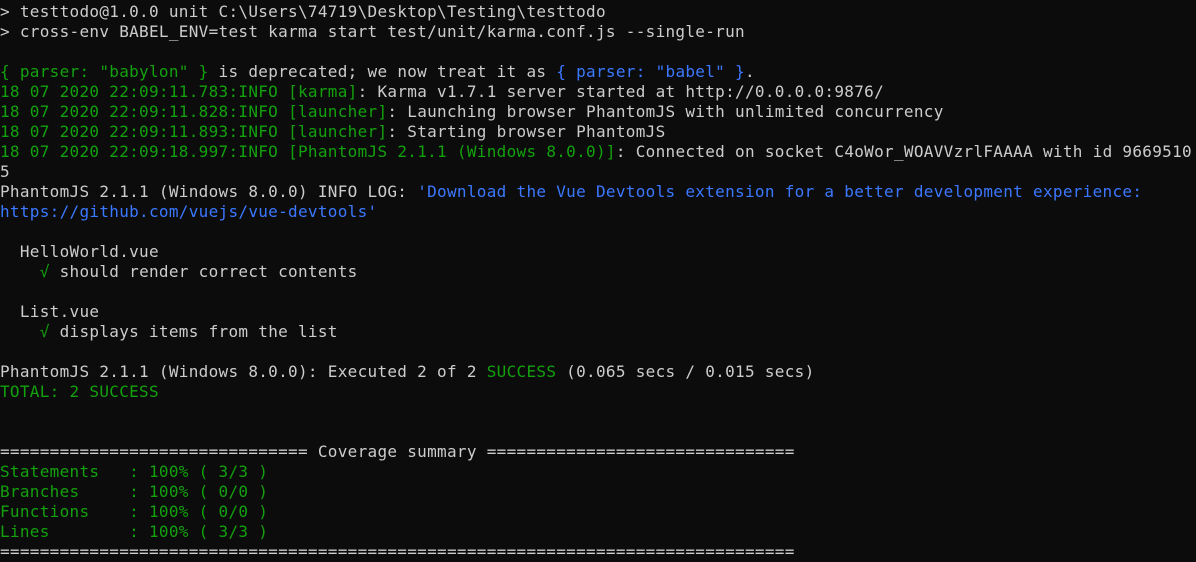 This screenshot has height=562, width=1196. I want to click on log-message: : Starting browser PhantomJS, so click(526, 131).